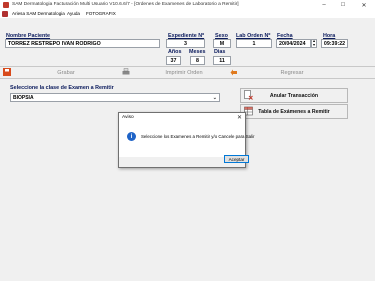 This screenshot has height=281, width=375. I want to click on dias-label: Dias, so click(220, 52).